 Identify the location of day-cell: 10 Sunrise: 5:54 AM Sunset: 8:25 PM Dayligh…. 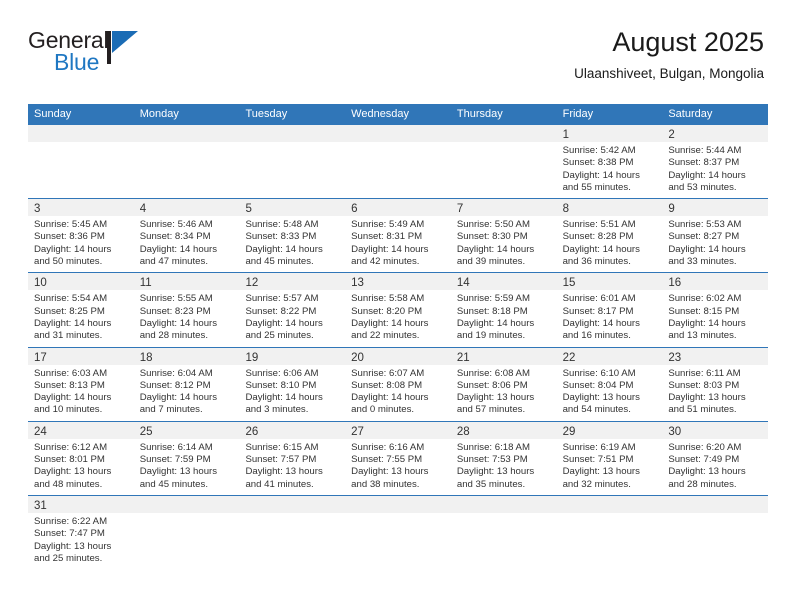
(81, 310).